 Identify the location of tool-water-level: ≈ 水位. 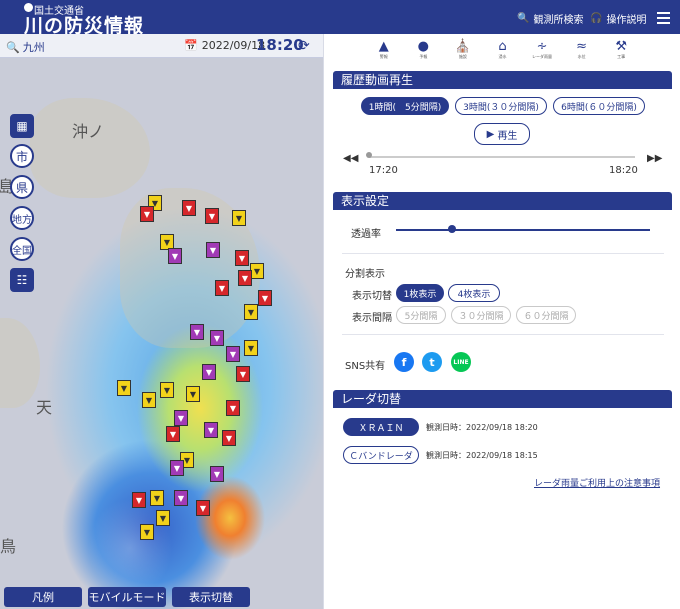
(582, 51).